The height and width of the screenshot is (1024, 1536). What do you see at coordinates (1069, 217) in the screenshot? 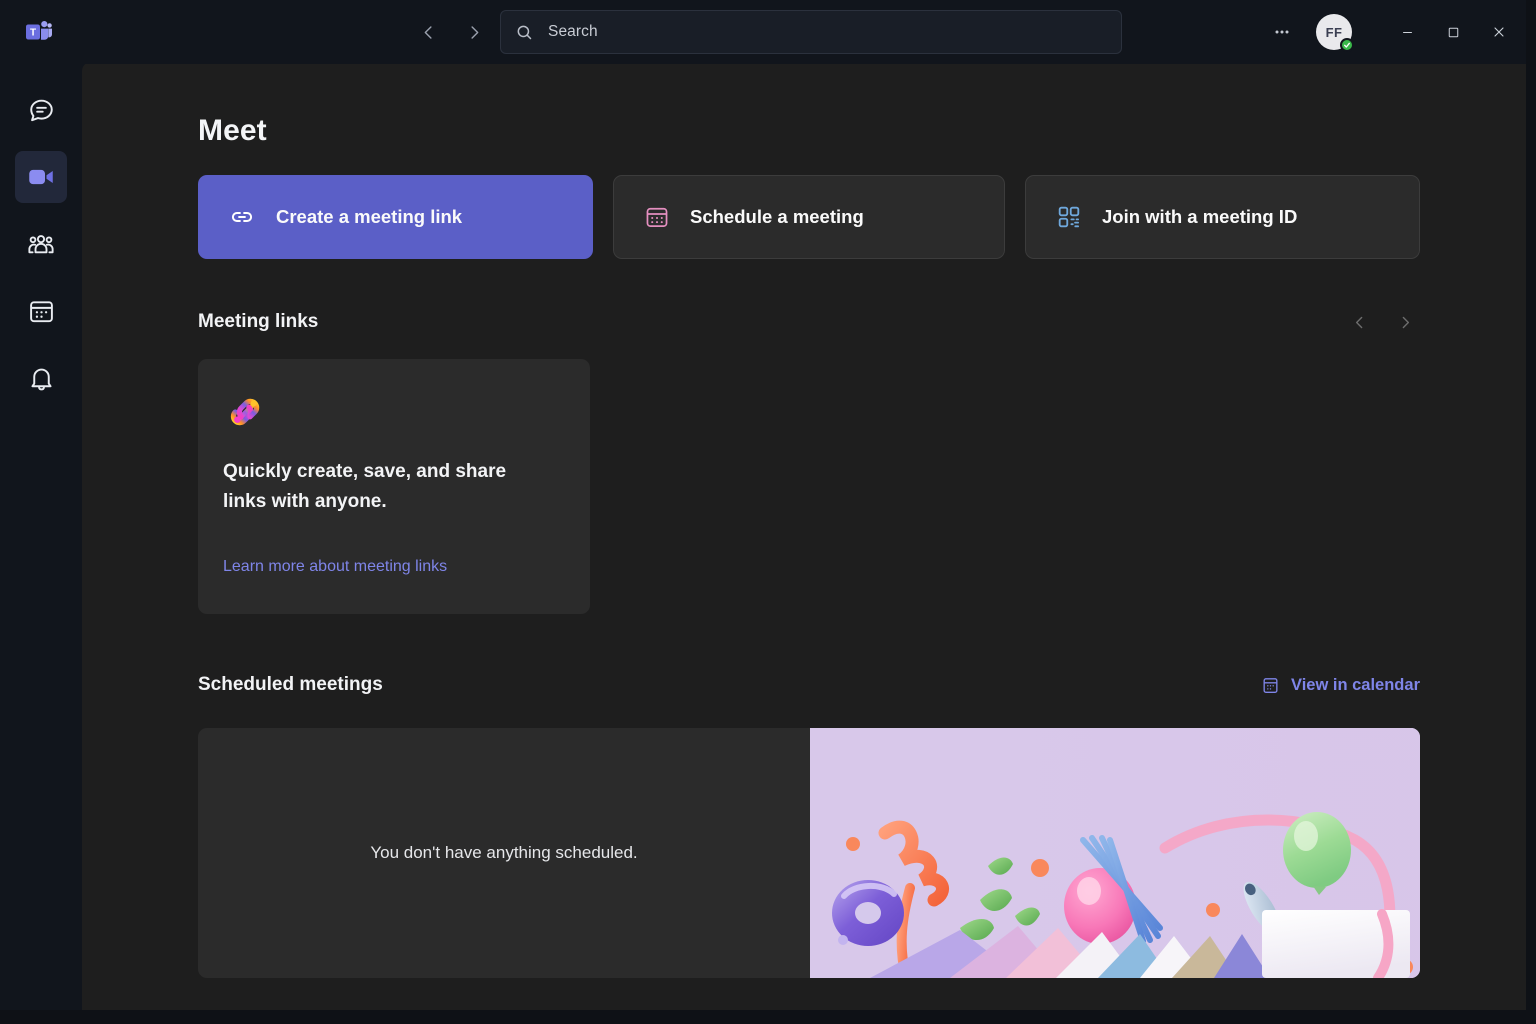
I see `qr-code-icon` at bounding box center [1069, 217].